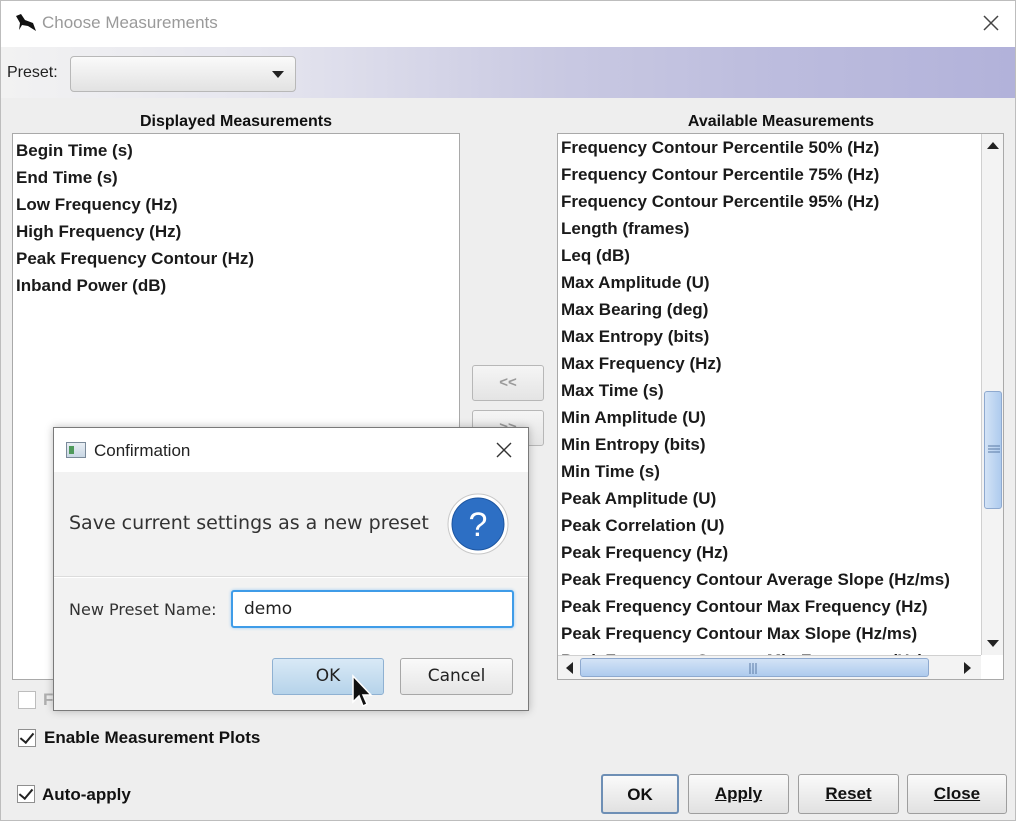 The image size is (1016, 821). What do you see at coordinates (372, 609) in the screenshot?
I see `new-preset-name-input: demo` at bounding box center [372, 609].